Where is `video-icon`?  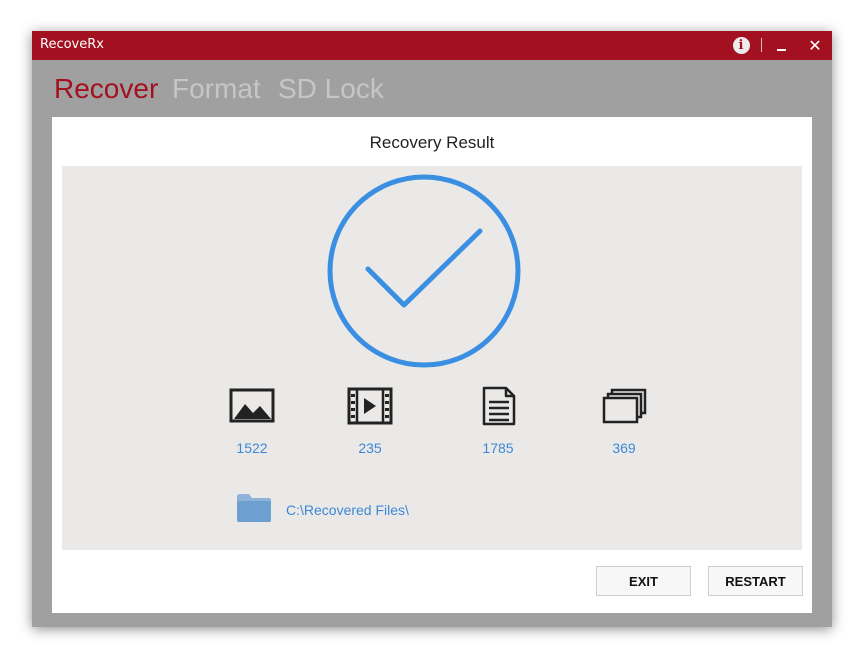
video-icon is located at coordinates (370, 406).